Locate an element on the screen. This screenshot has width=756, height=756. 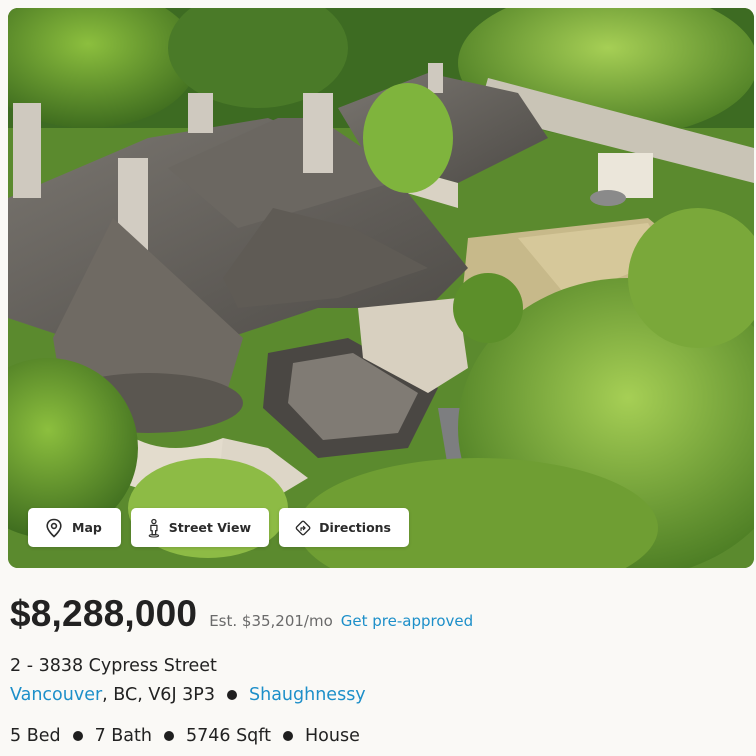
locality-line: Vancouver , BC, V6J 3P3 Shaughnessy is located at coordinates (188, 695).